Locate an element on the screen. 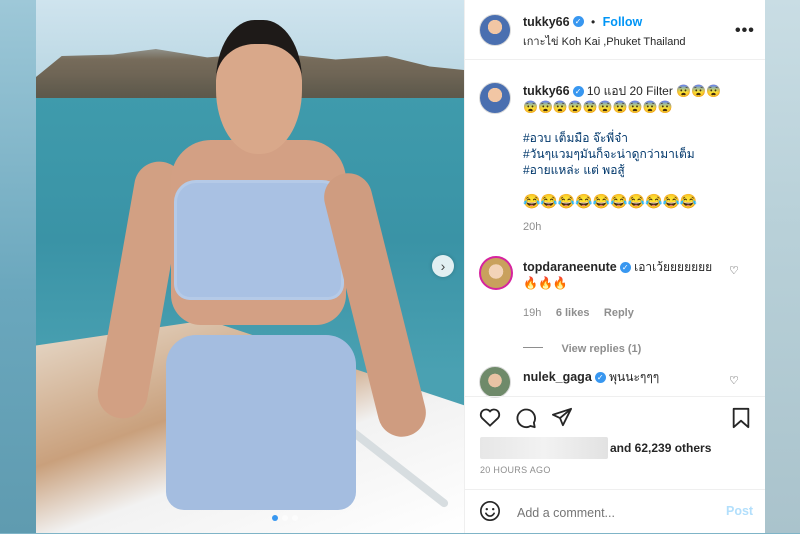 The width and height of the screenshot is (800, 534). comment-text-line-2: 🔥🔥🔥 is located at coordinates (545, 283).